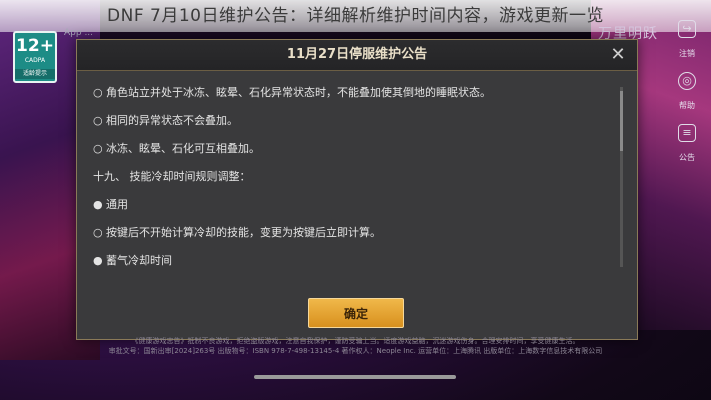 Image resolution: width=711 pixels, height=400 pixels. I want to click on side-menu: ↪ 注销 ◎ 帮助 ≡ 公告, so click(687, 98).